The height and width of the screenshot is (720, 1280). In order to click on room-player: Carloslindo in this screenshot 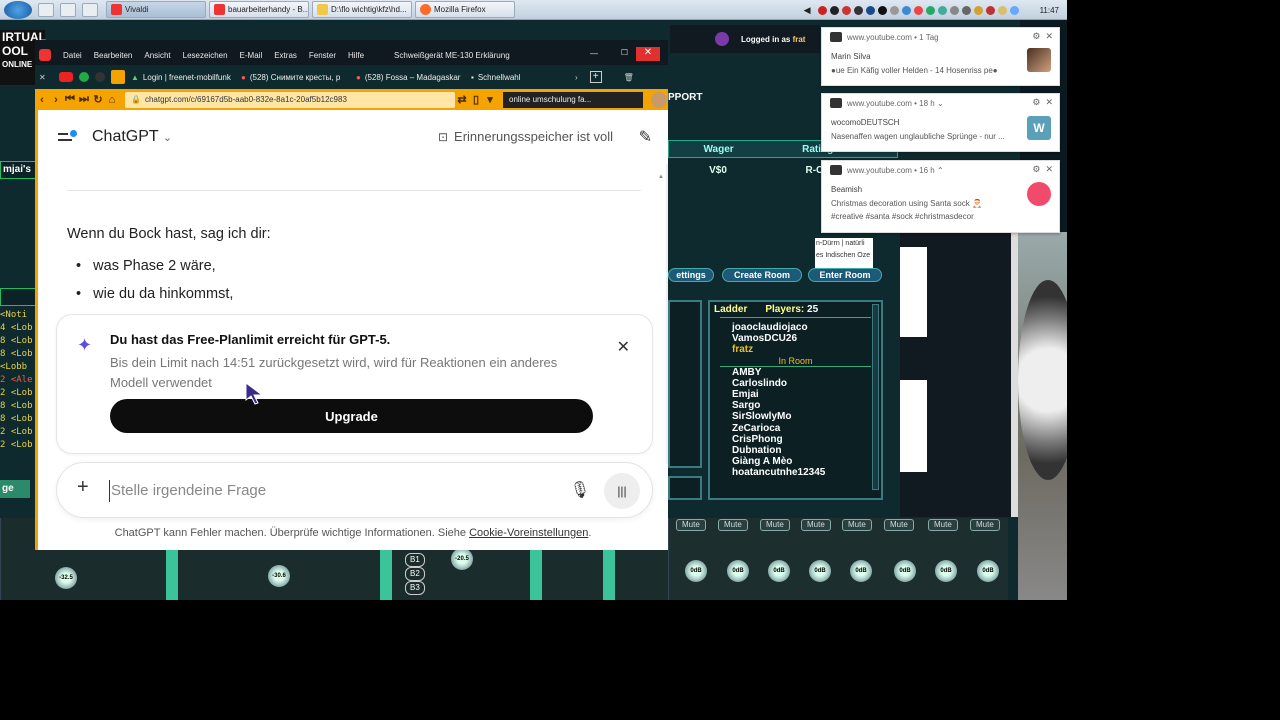, I will do `click(795, 383)`.